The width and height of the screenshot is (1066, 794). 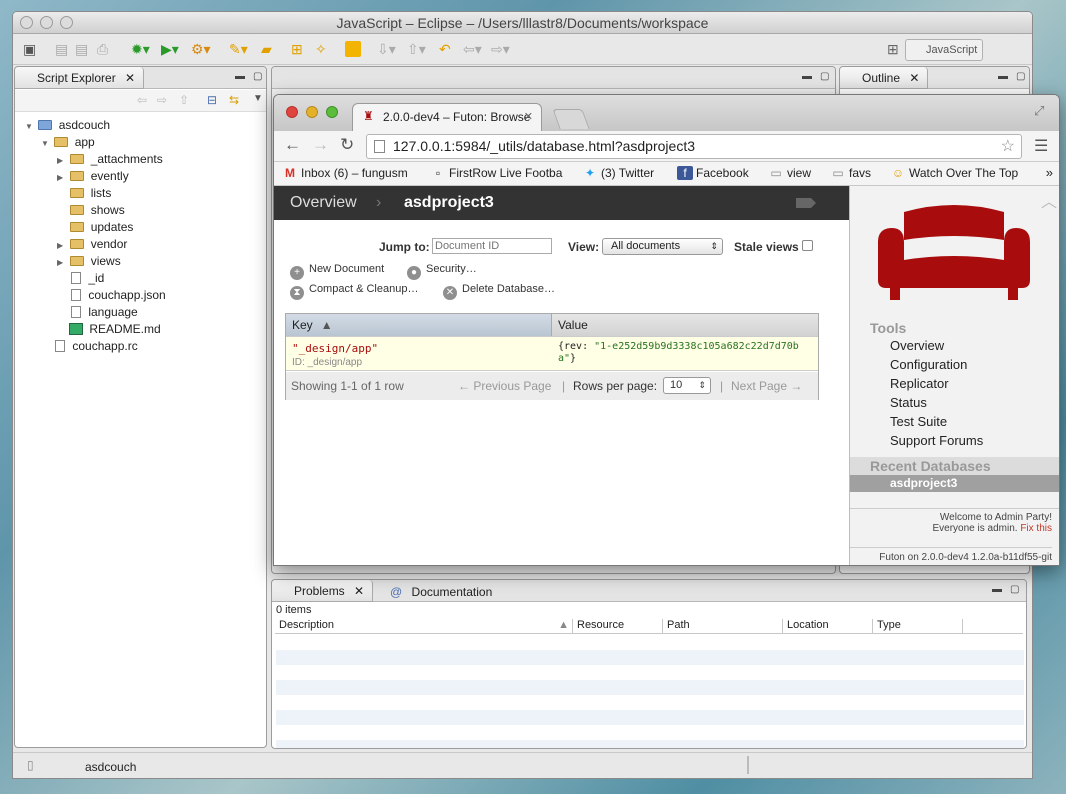 I want to click on save-all-icon: ▤, so click(x=81, y=49).